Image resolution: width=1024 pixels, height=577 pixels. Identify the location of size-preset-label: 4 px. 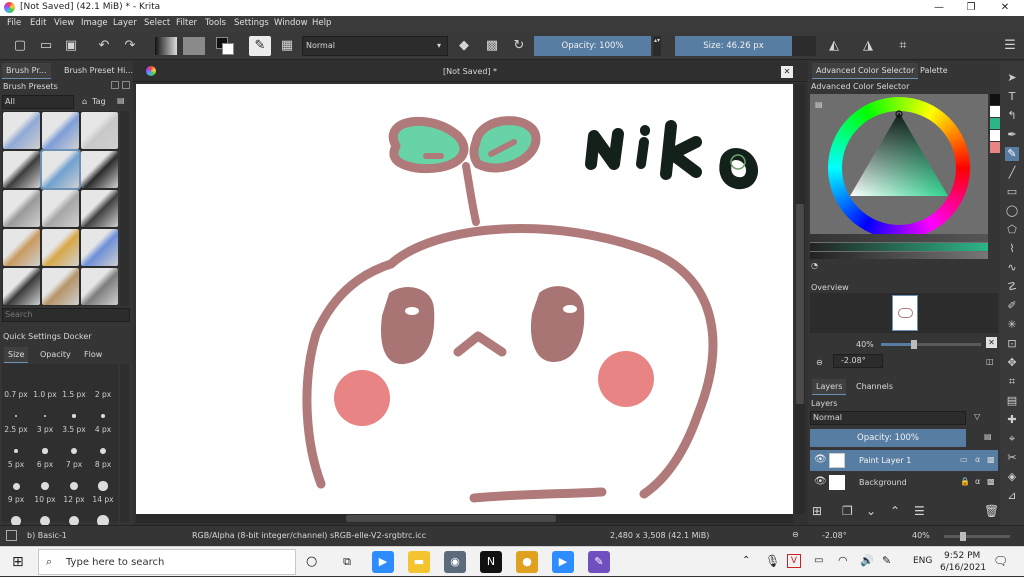
(103, 429).